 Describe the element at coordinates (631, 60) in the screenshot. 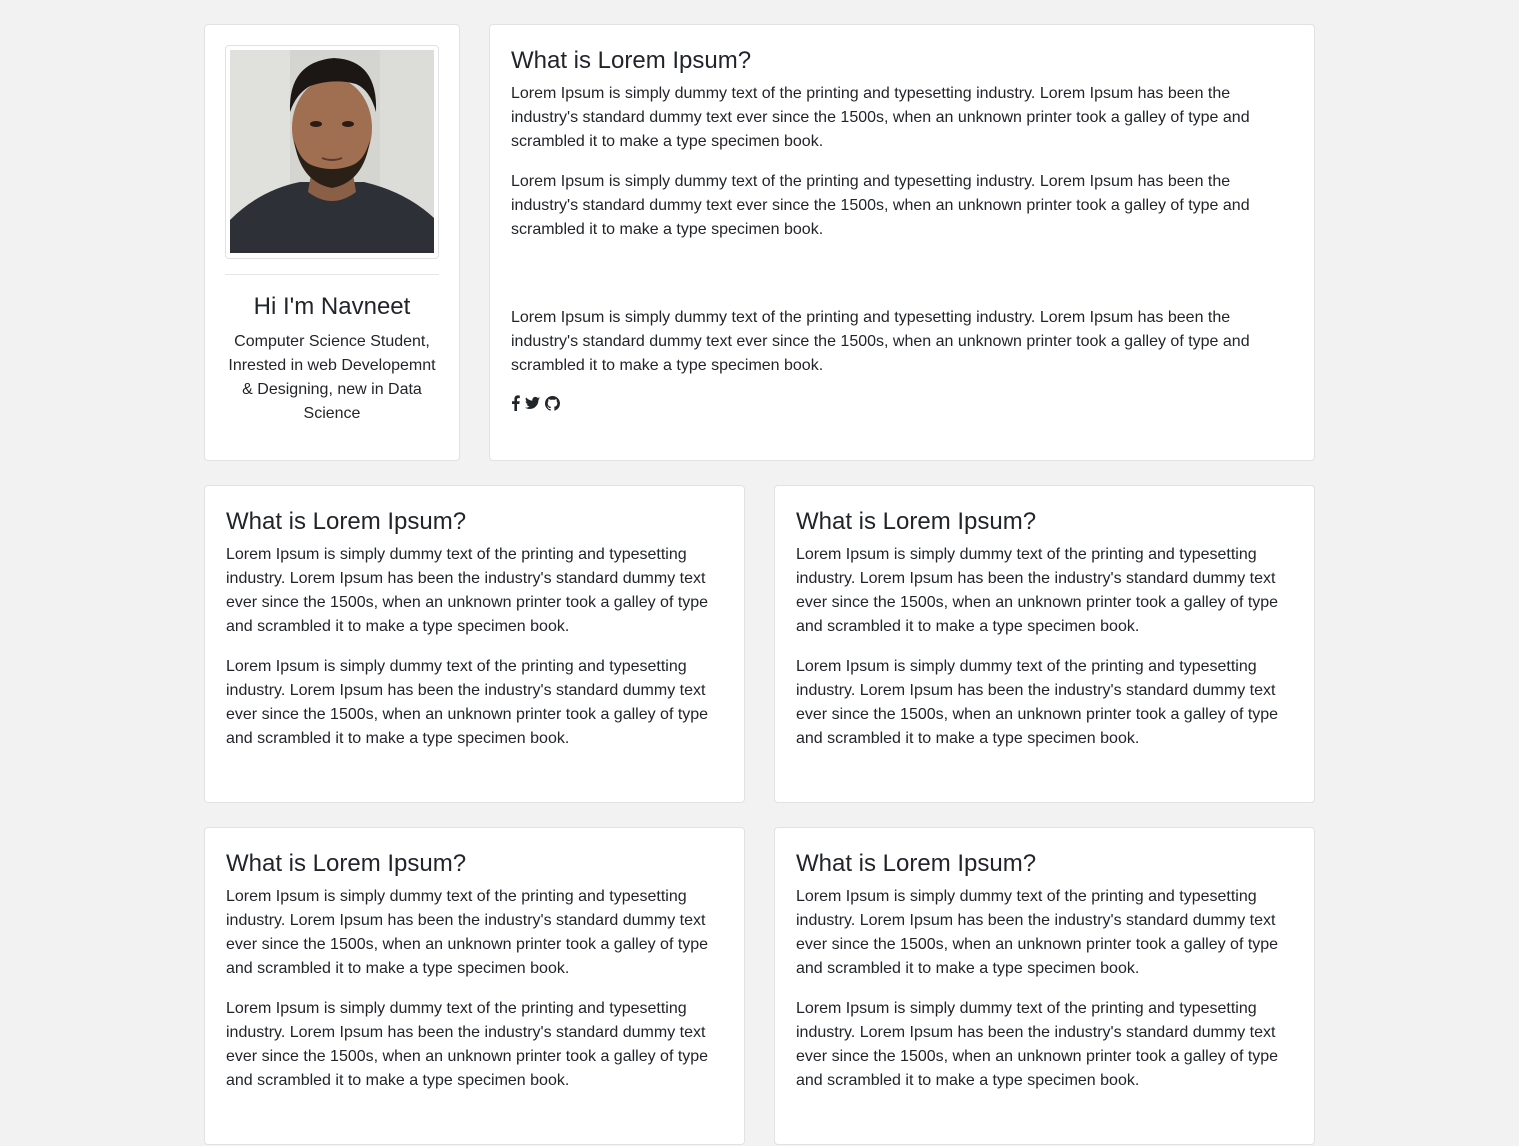

I see `intro-title: What is Lorem Ipsum?` at that location.